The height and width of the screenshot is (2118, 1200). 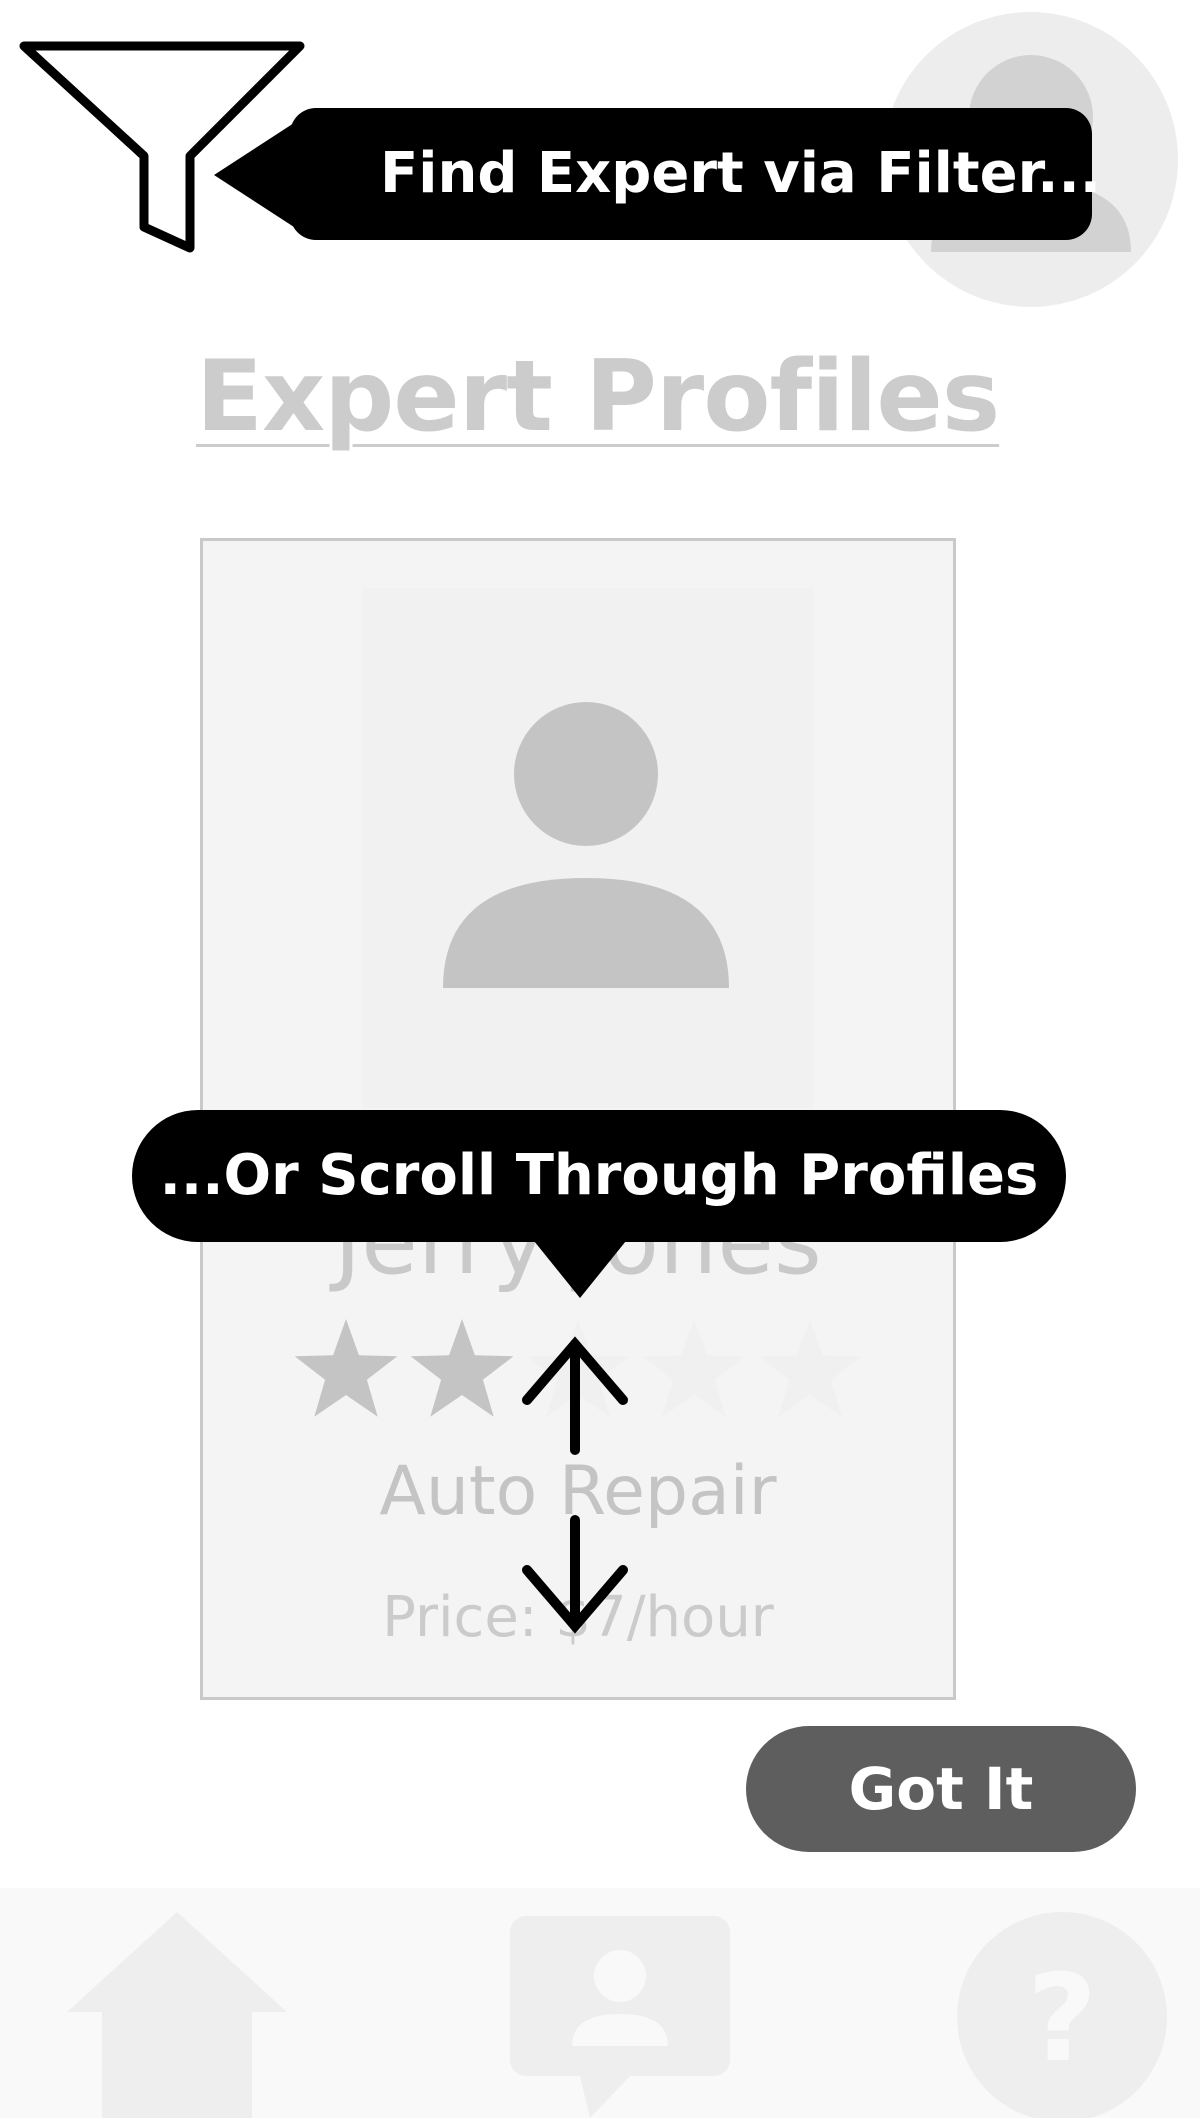 What do you see at coordinates (586, 845) in the screenshot?
I see `person-icon` at bounding box center [586, 845].